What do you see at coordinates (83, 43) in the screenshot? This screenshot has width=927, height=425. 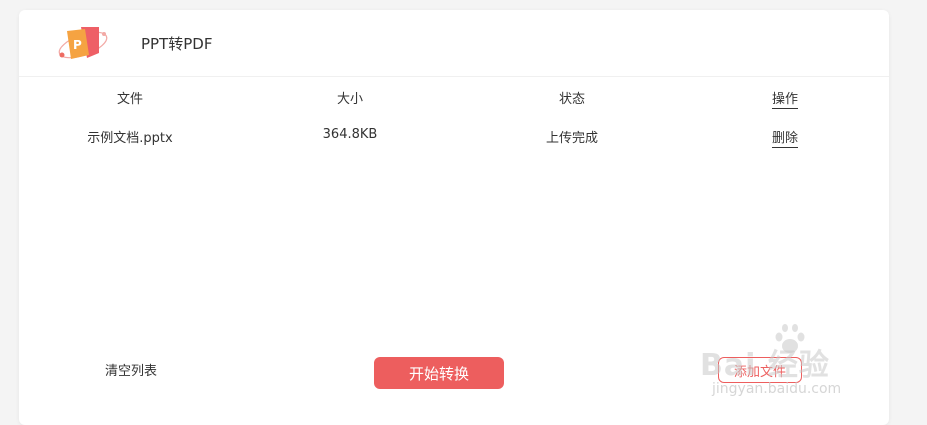 I see `ppt-to-pdf-logo-icon: P` at bounding box center [83, 43].